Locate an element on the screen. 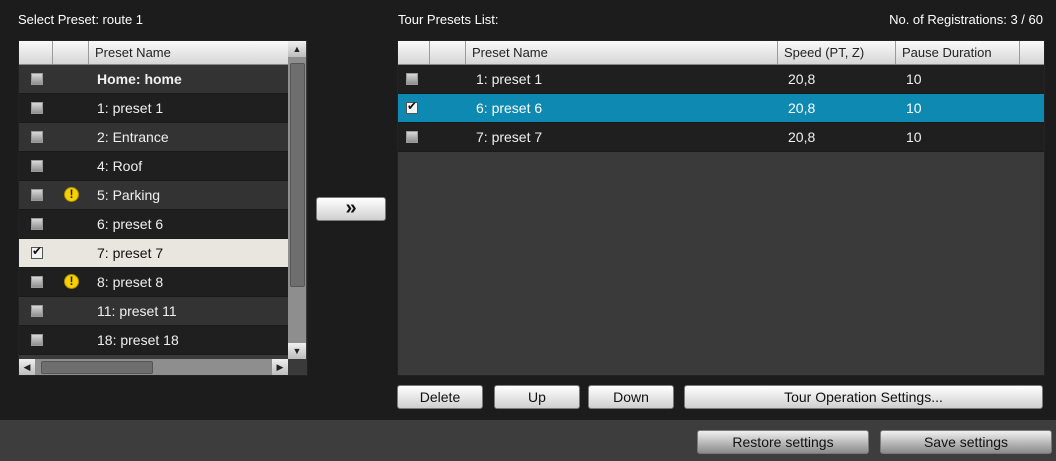 The width and height of the screenshot is (1056, 461). double-chevron-right-icon: » is located at coordinates (351, 208).